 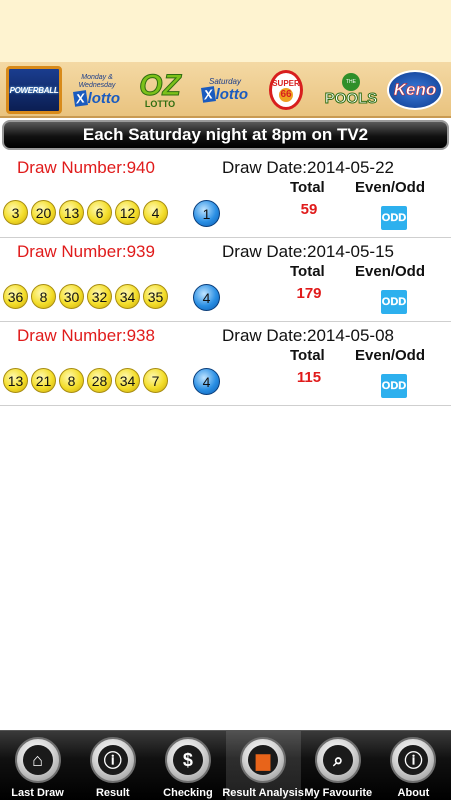 I want to click on oz-logo-text: OZ, so click(x=160, y=85).